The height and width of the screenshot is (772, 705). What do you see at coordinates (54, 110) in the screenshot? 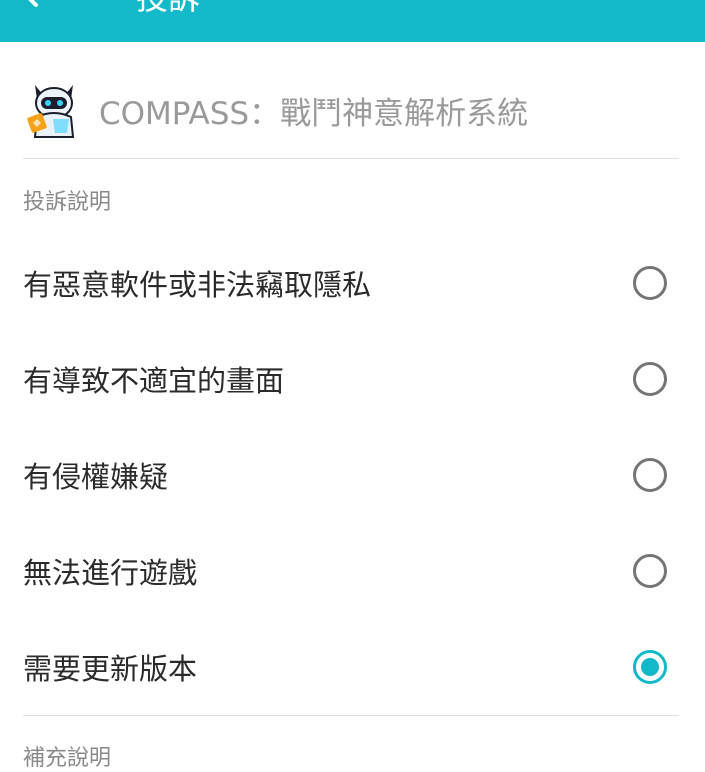
I see `app-icon` at bounding box center [54, 110].